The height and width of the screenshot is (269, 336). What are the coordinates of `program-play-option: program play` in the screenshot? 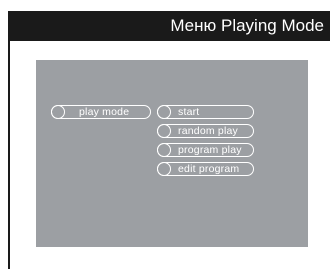 It's located at (205, 150).